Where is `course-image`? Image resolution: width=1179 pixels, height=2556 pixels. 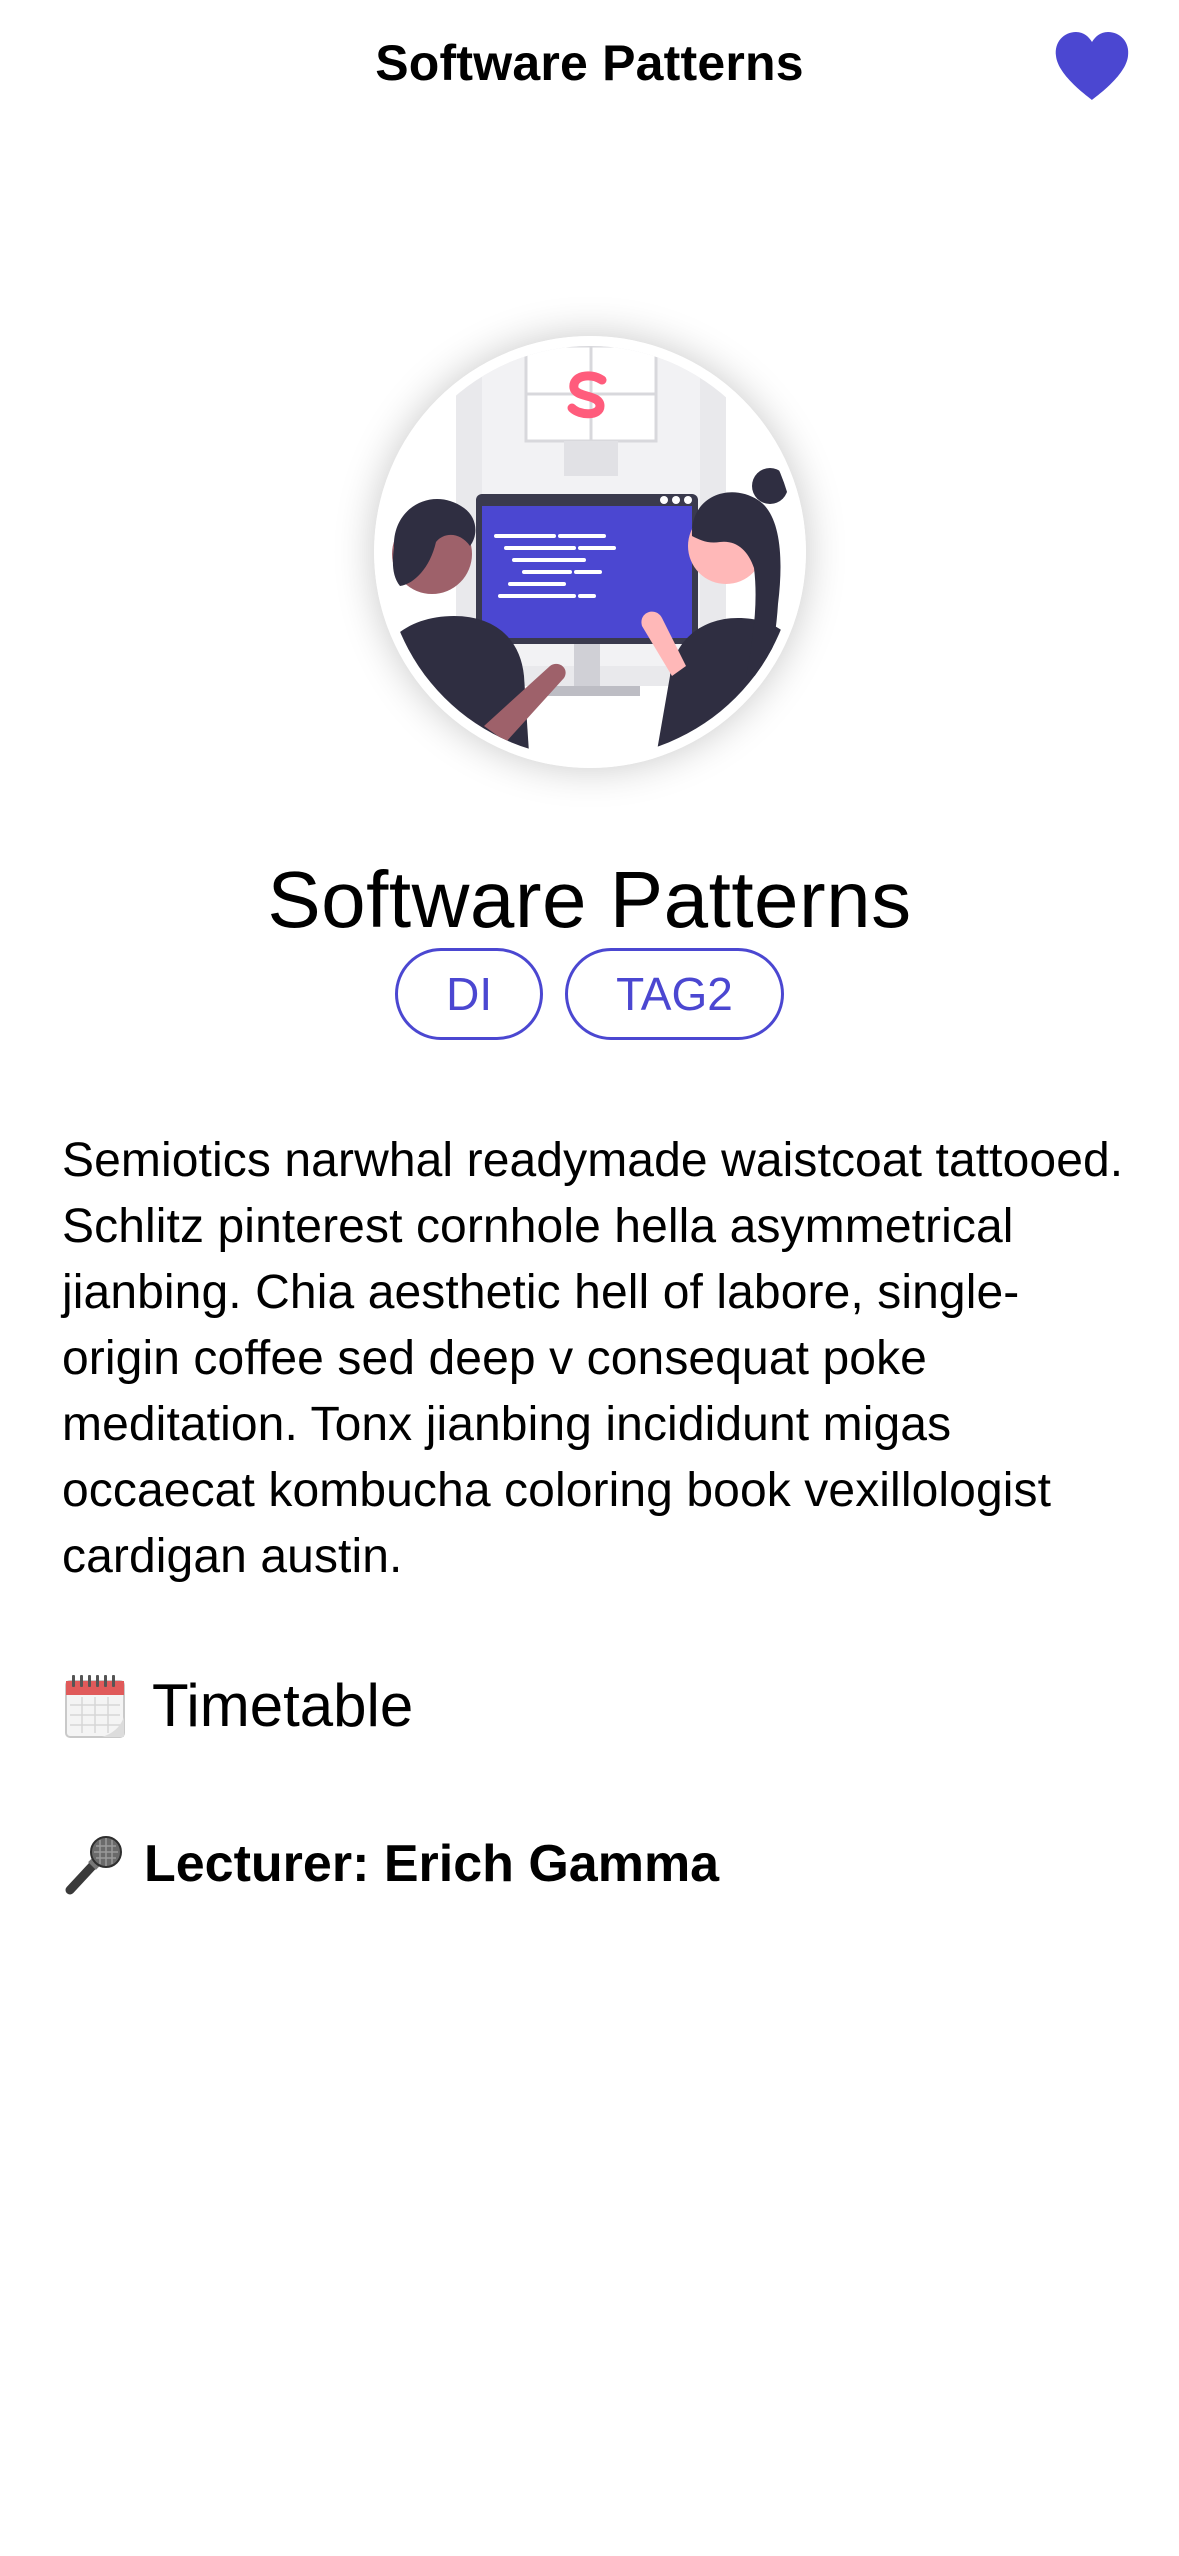 course-image is located at coordinates (590, 552).